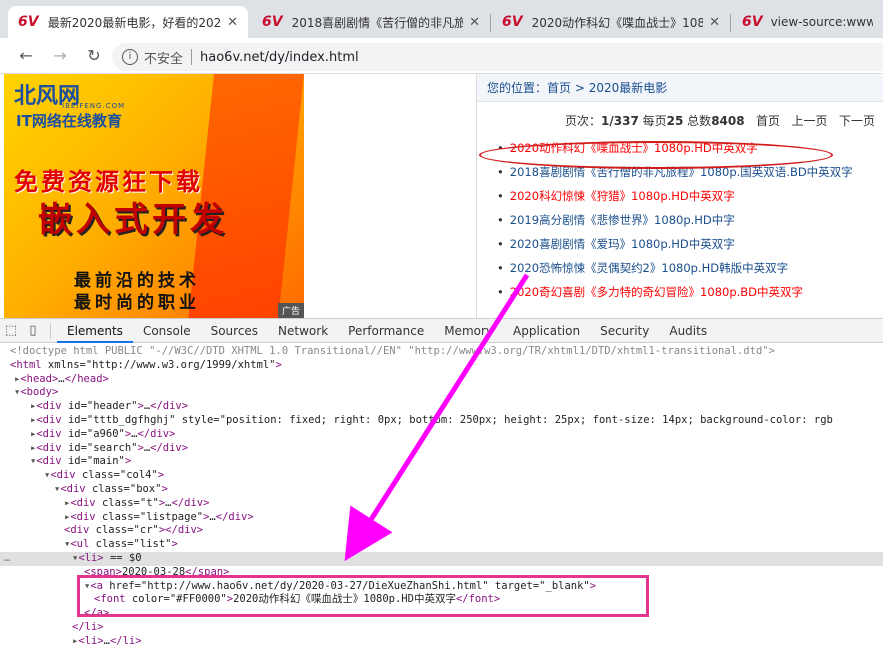 The height and width of the screenshot is (660, 883). Describe the element at coordinates (441, 628) in the screenshot. I see `dom-node-line: </li>` at that location.